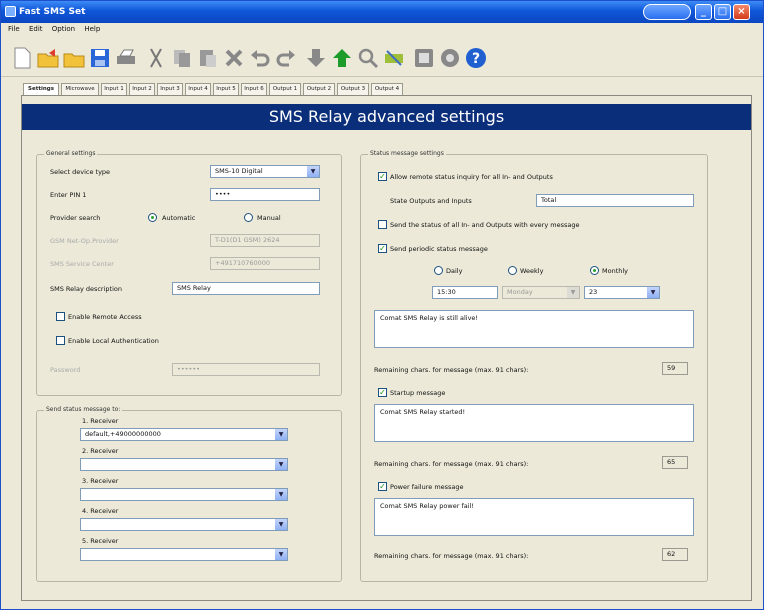 This screenshot has width=764, height=610. I want to click on save-icon, so click(100, 58).